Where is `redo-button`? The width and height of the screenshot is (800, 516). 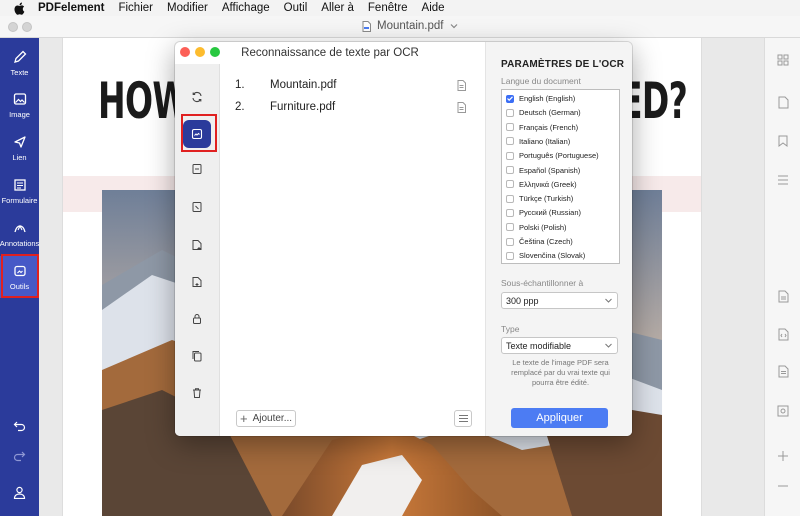 redo-button is located at coordinates (19, 456).